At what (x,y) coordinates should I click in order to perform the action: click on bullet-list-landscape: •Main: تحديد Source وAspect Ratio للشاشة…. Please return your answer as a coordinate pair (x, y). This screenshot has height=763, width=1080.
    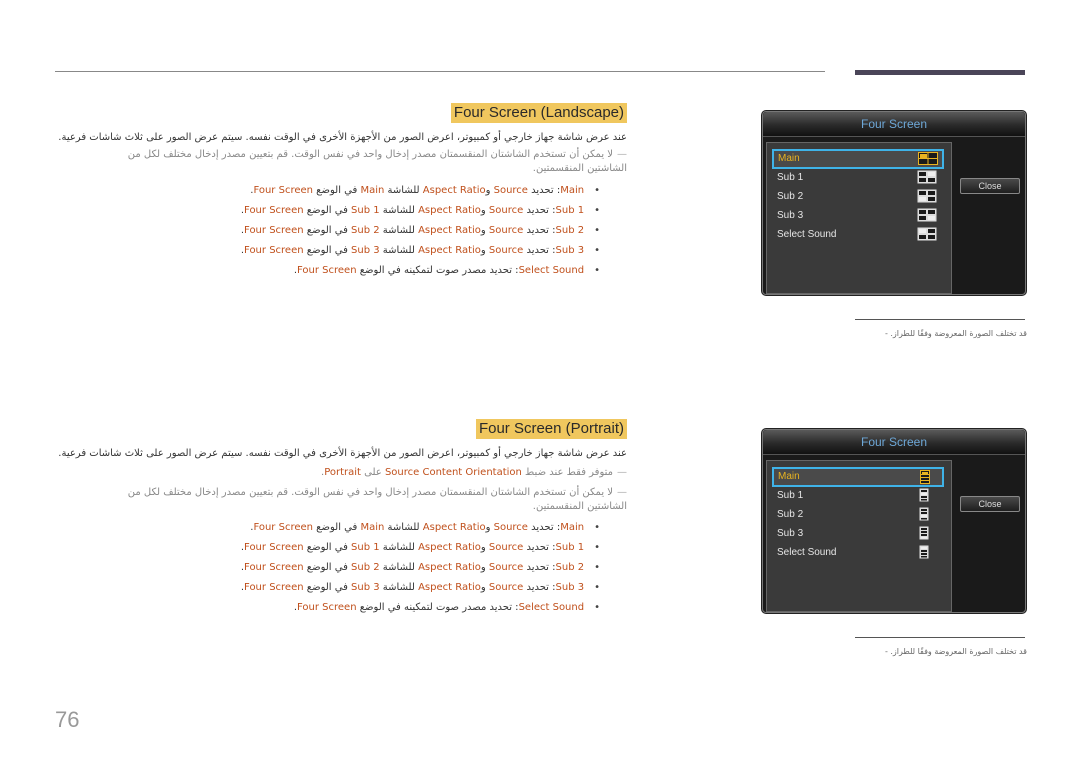
    Looking at the image, I should click on (420, 231).